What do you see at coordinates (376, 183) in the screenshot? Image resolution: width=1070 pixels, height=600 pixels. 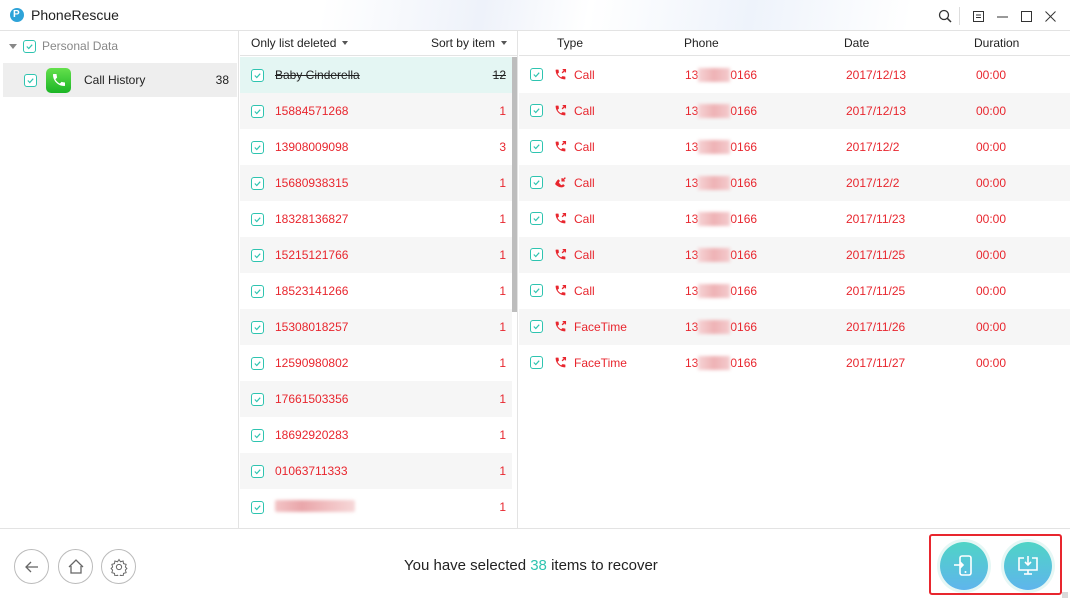 I see `contact-row: 15680938315 1` at bounding box center [376, 183].